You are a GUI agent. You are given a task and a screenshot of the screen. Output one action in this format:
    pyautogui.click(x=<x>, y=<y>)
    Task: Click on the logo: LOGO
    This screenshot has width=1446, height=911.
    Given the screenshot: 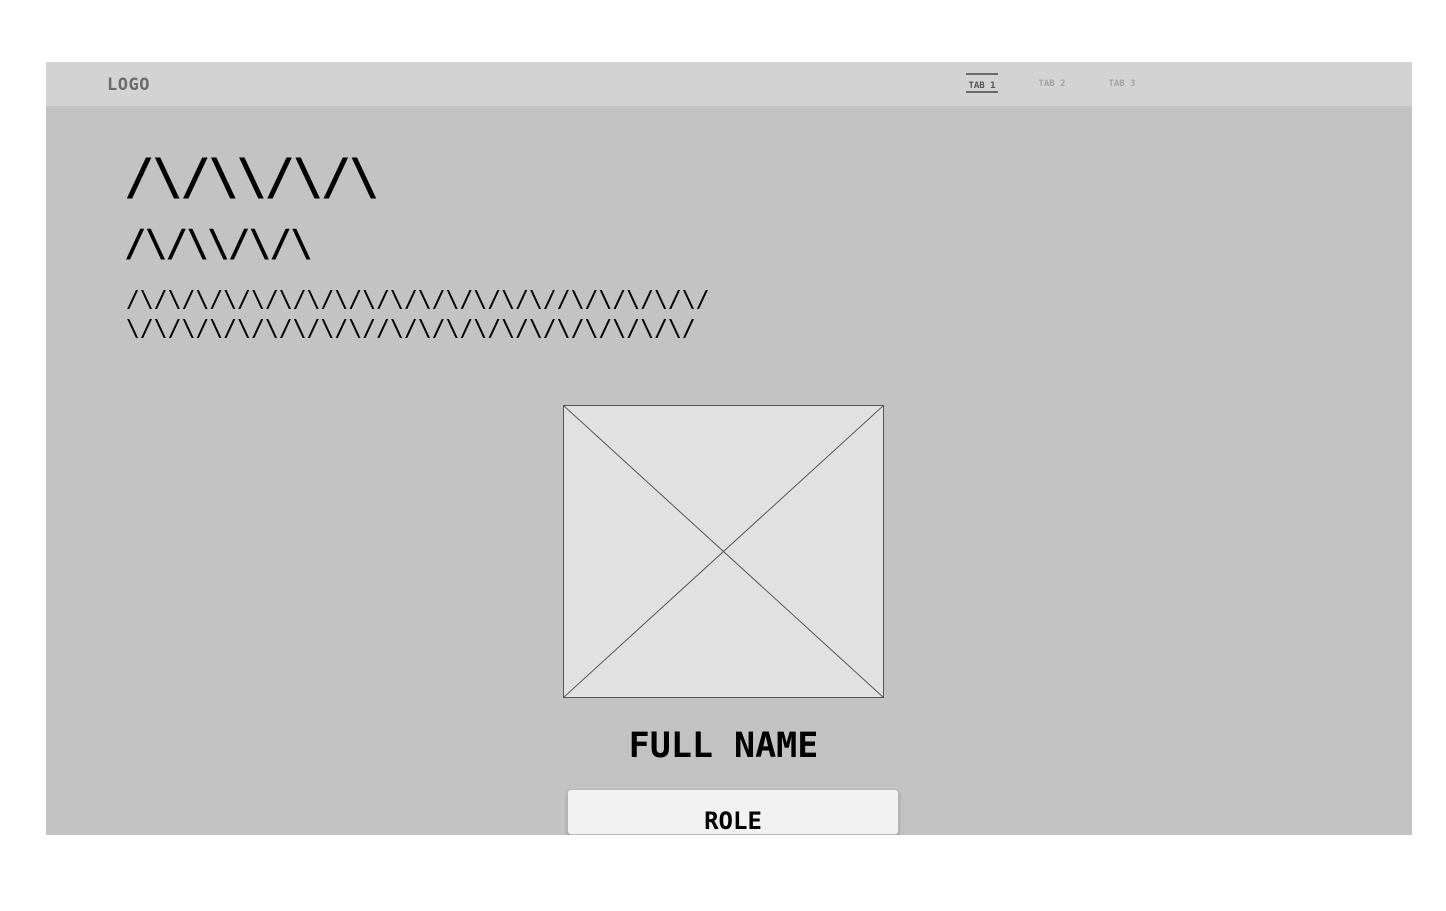 What is the action you would take?
    pyautogui.click(x=128, y=85)
    